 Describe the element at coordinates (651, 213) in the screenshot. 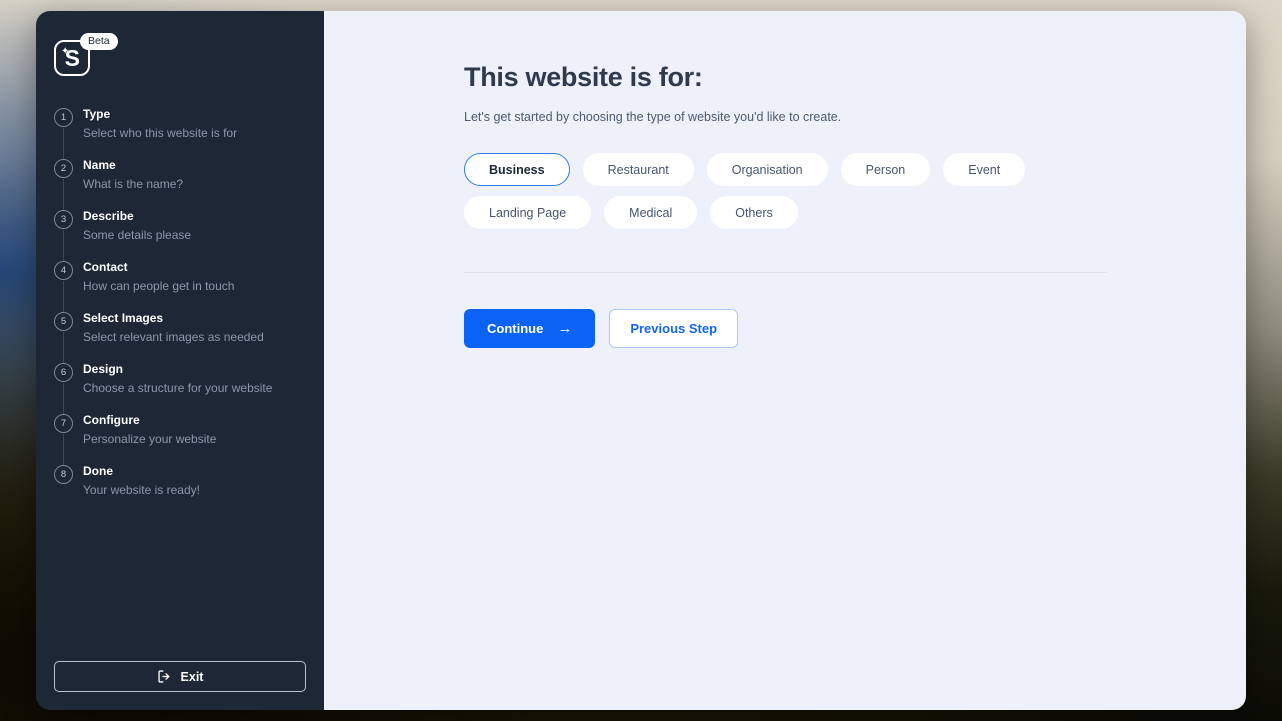

I see `chip-medical: Medical` at that location.